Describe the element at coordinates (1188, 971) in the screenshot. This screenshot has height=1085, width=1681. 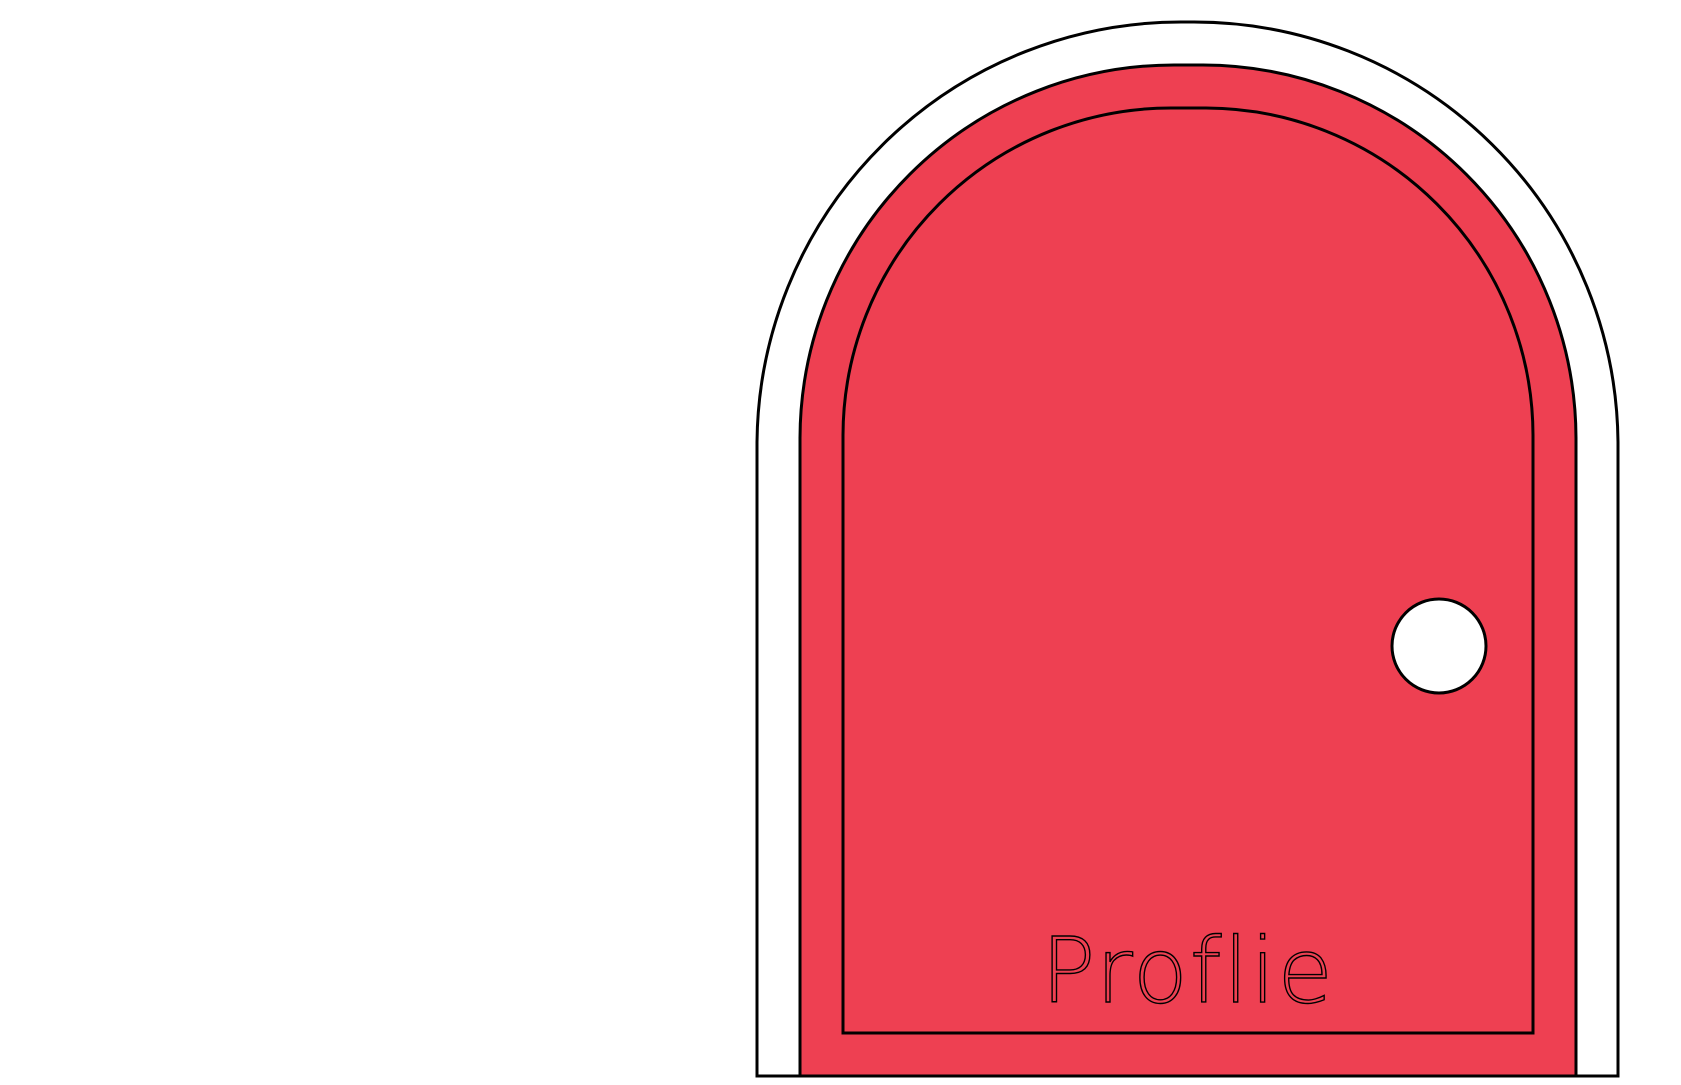
I see `door-label: Proflie` at that location.